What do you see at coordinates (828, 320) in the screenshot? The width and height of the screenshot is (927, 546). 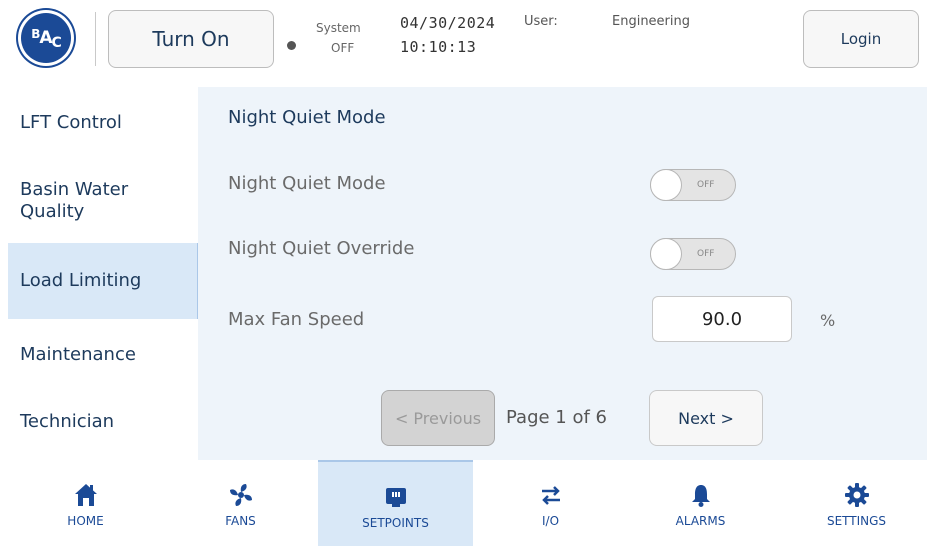 I see `max-fan-speed-unit: %` at bounding box center [828, 320].